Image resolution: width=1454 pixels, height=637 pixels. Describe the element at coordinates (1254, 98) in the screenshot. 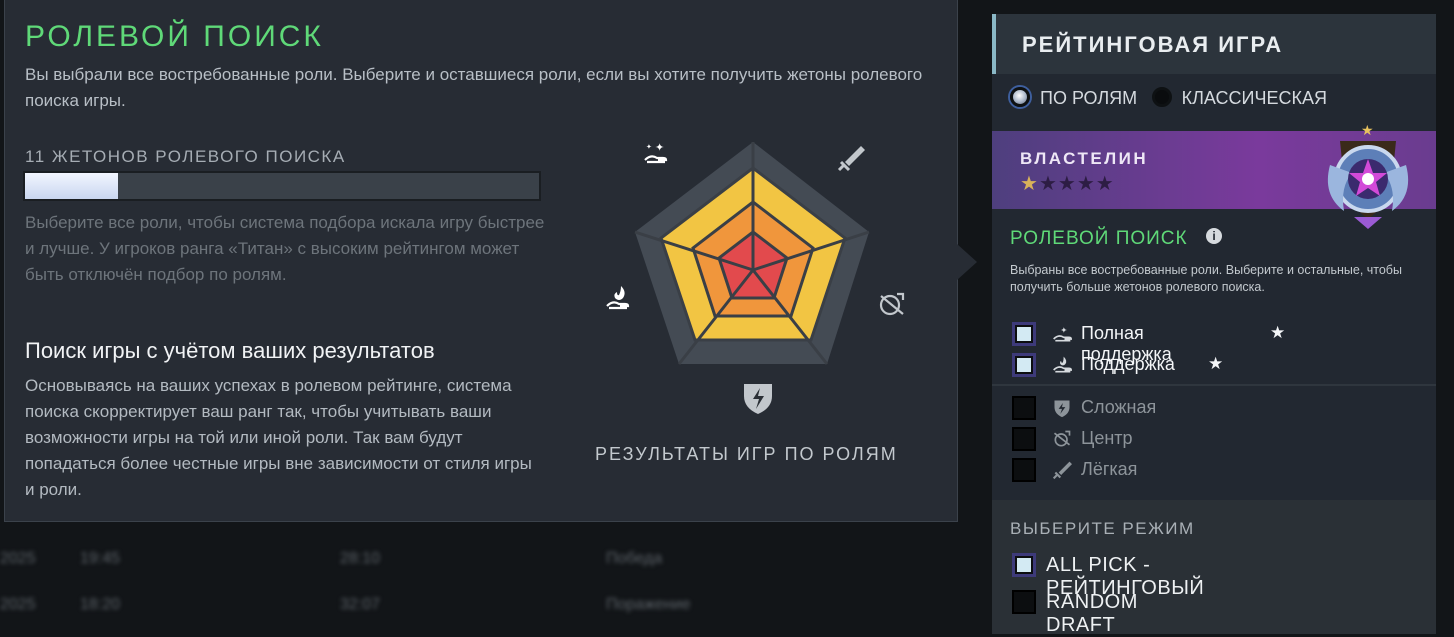

I see `radio-label: КЛАССИЧЕСКАЯ` at that location.